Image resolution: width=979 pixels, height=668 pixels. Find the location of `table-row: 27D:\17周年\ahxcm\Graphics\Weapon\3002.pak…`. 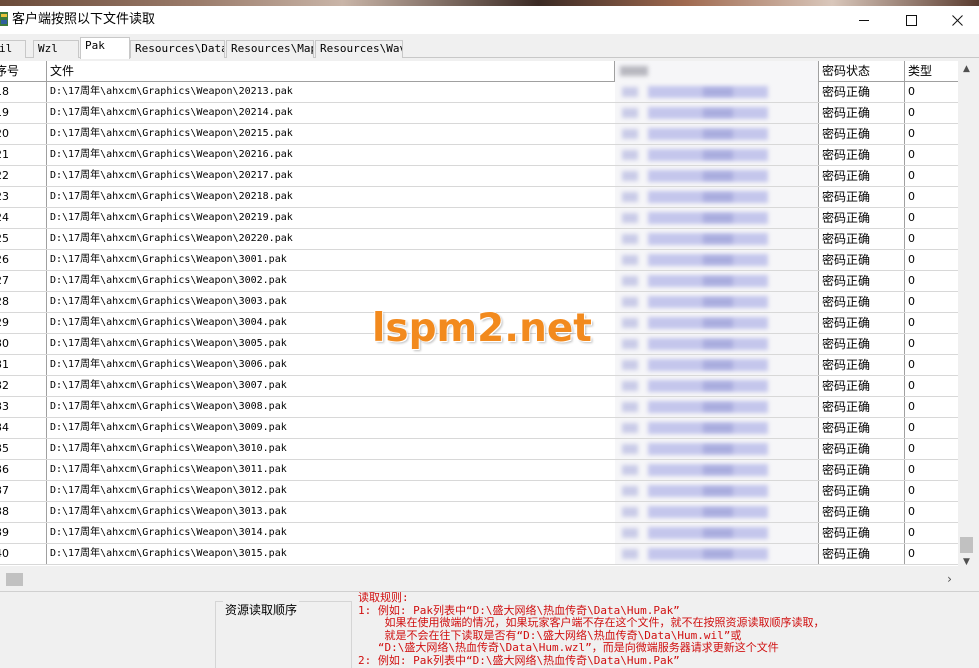

table-row: 27D:\17周年\ahxcm\Graphics\Weapon\3002.pak… is located at coordinates (479, 281).